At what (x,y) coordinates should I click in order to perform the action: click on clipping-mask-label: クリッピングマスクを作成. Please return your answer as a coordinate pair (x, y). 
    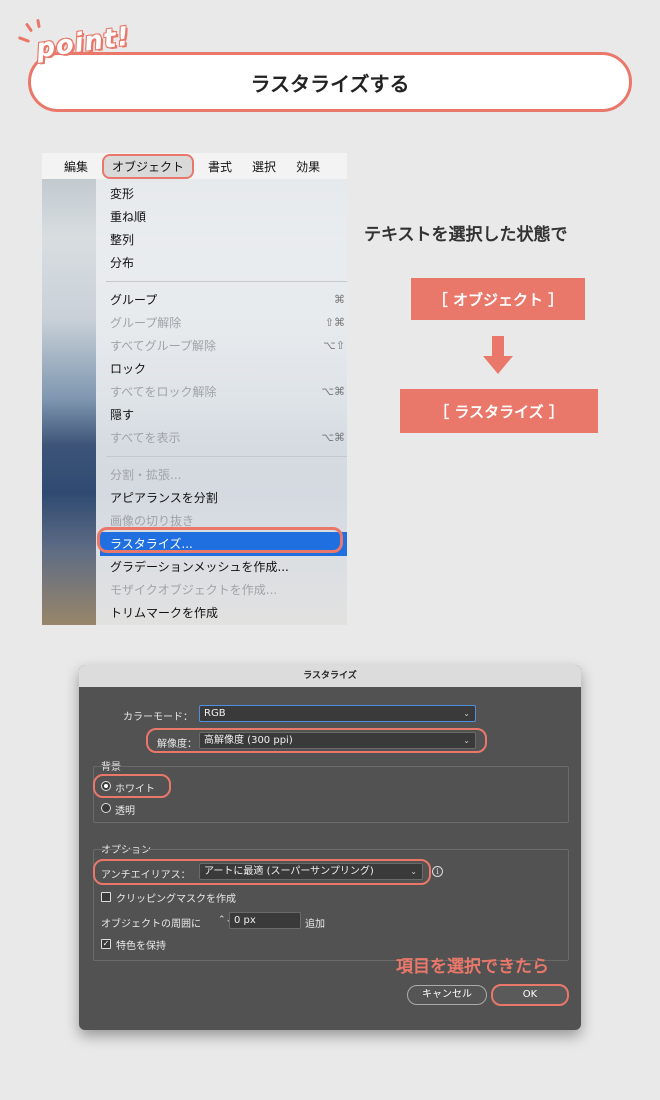
    Looking at the image, I should click on (176, 899).